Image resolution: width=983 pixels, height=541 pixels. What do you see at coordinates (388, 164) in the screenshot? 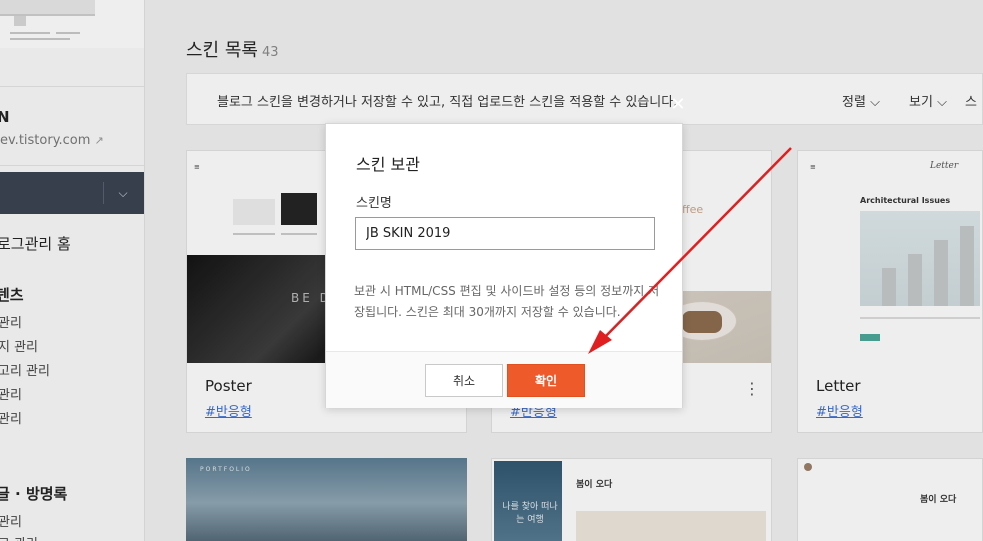
I see `dialog-title: 스킨 보관` at bounding box center [388, 164].